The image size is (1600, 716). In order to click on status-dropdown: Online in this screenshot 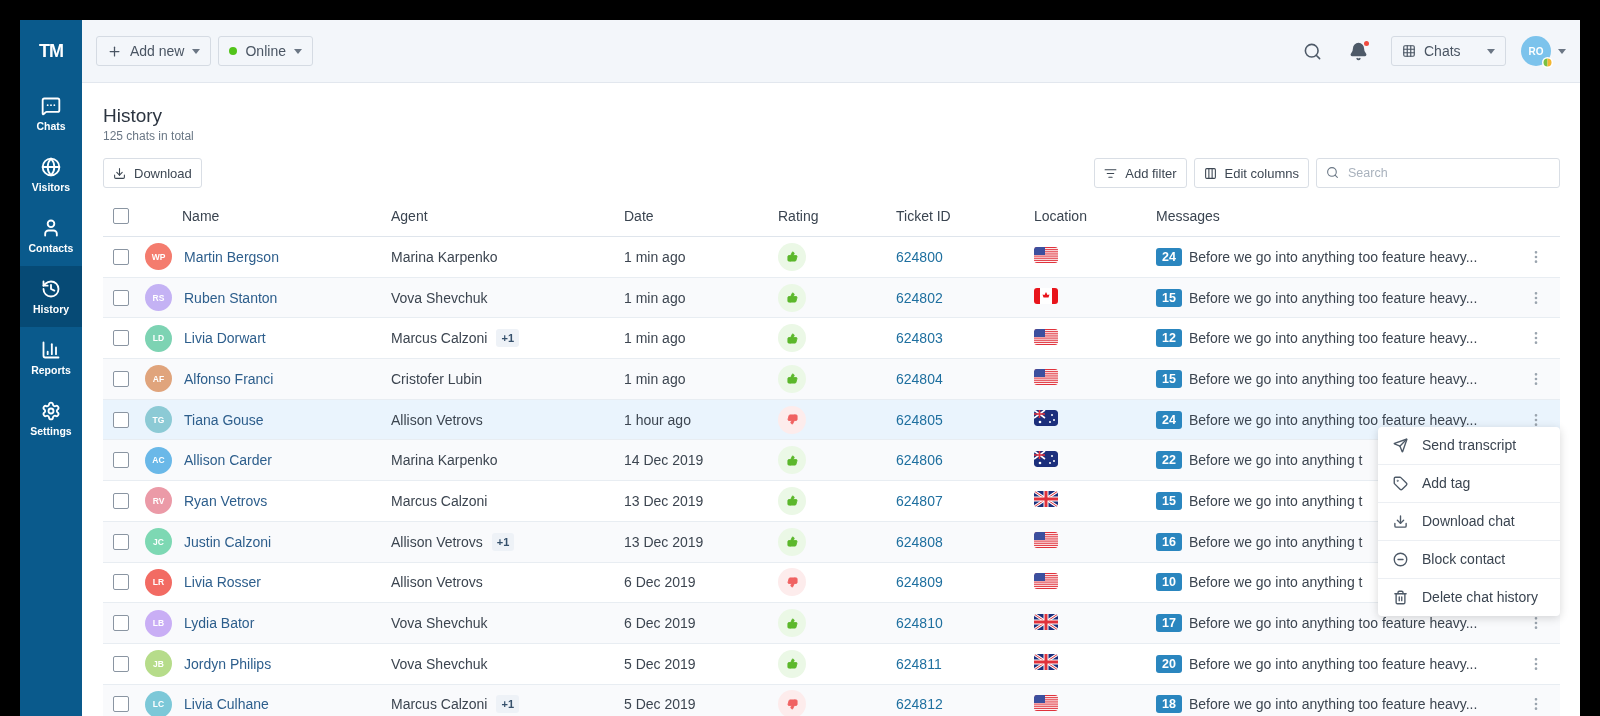, I will do `click(265, 51)`.